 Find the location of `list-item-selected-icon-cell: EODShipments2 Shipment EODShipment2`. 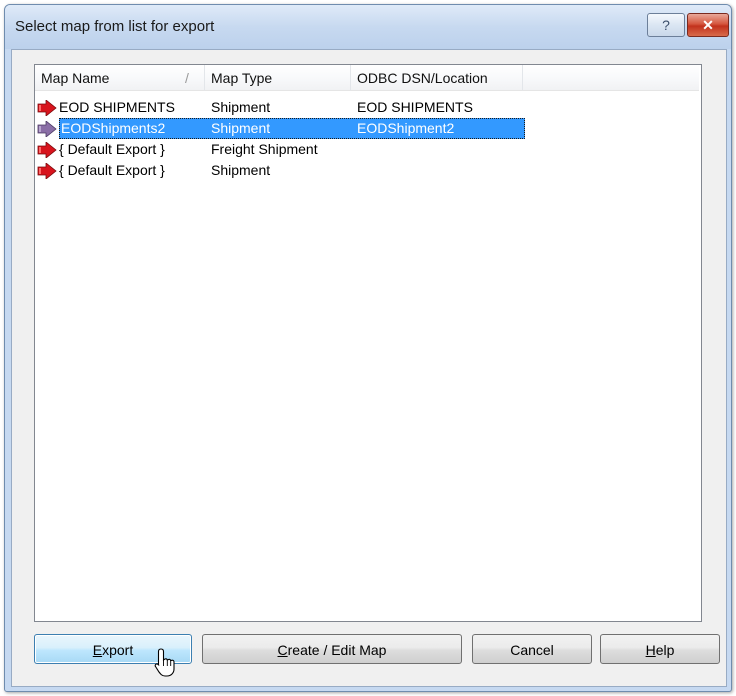

list-item-selected-icon-cell: EODShipments2 Shipment EODShipment2 is located at coordinates (281, 128).